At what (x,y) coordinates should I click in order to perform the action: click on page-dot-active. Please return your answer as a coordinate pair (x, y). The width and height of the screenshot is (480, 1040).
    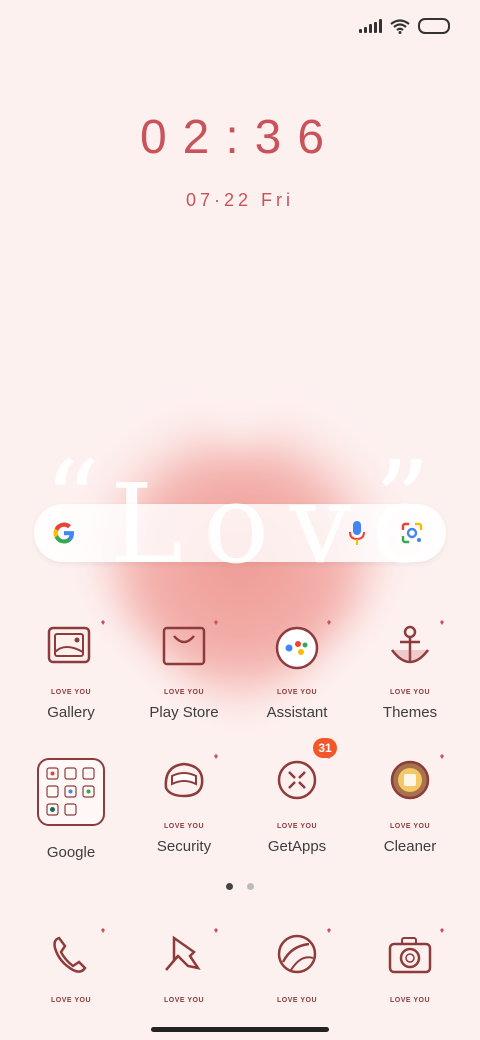
    Looking at the image, I should click on (229, 886).